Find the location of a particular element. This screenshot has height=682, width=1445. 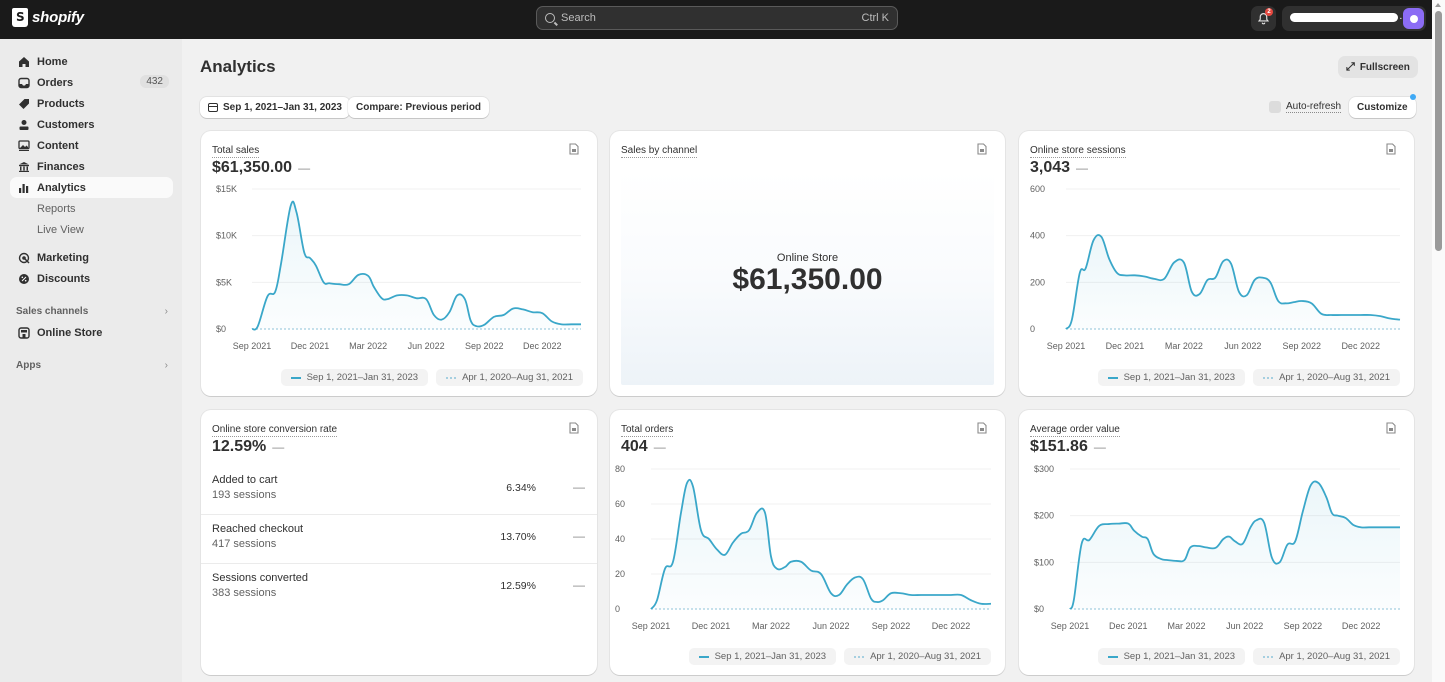

scroll-up-arrow-icon is located at coordinates (1438, 5).